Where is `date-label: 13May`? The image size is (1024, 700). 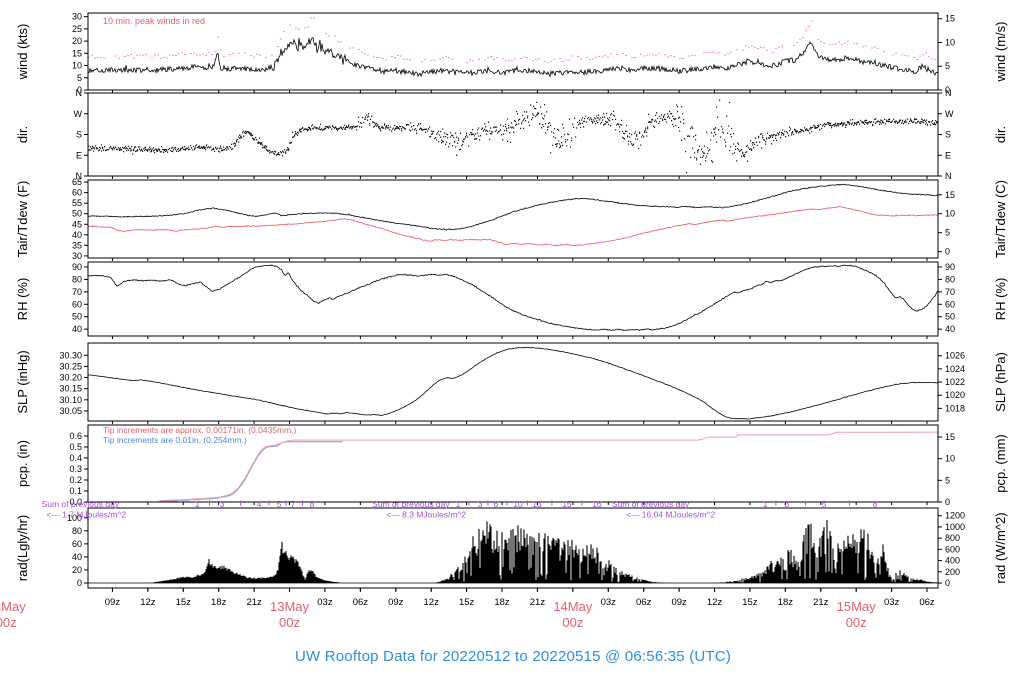 date-label: 13May is located at coordinates (290, 606).